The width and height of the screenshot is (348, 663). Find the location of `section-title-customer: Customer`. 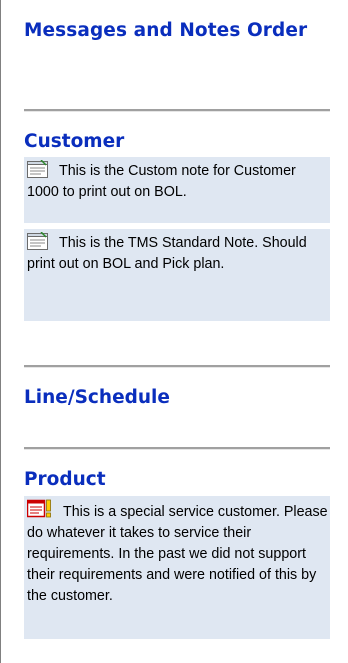

section-title-customer: Customer is located at coordinates (74, 141).